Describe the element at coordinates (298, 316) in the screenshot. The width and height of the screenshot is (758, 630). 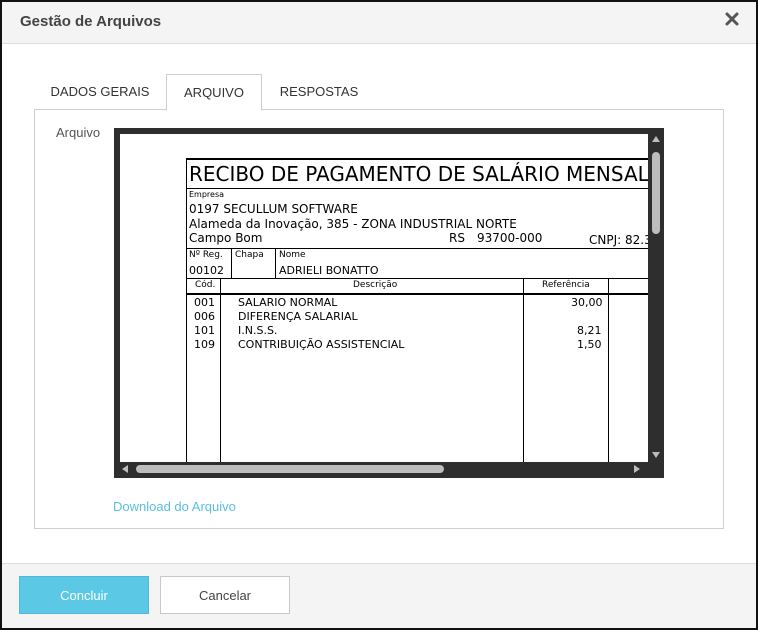
I see `row-desc: DIFERENÇA SALARIAL` at that location.